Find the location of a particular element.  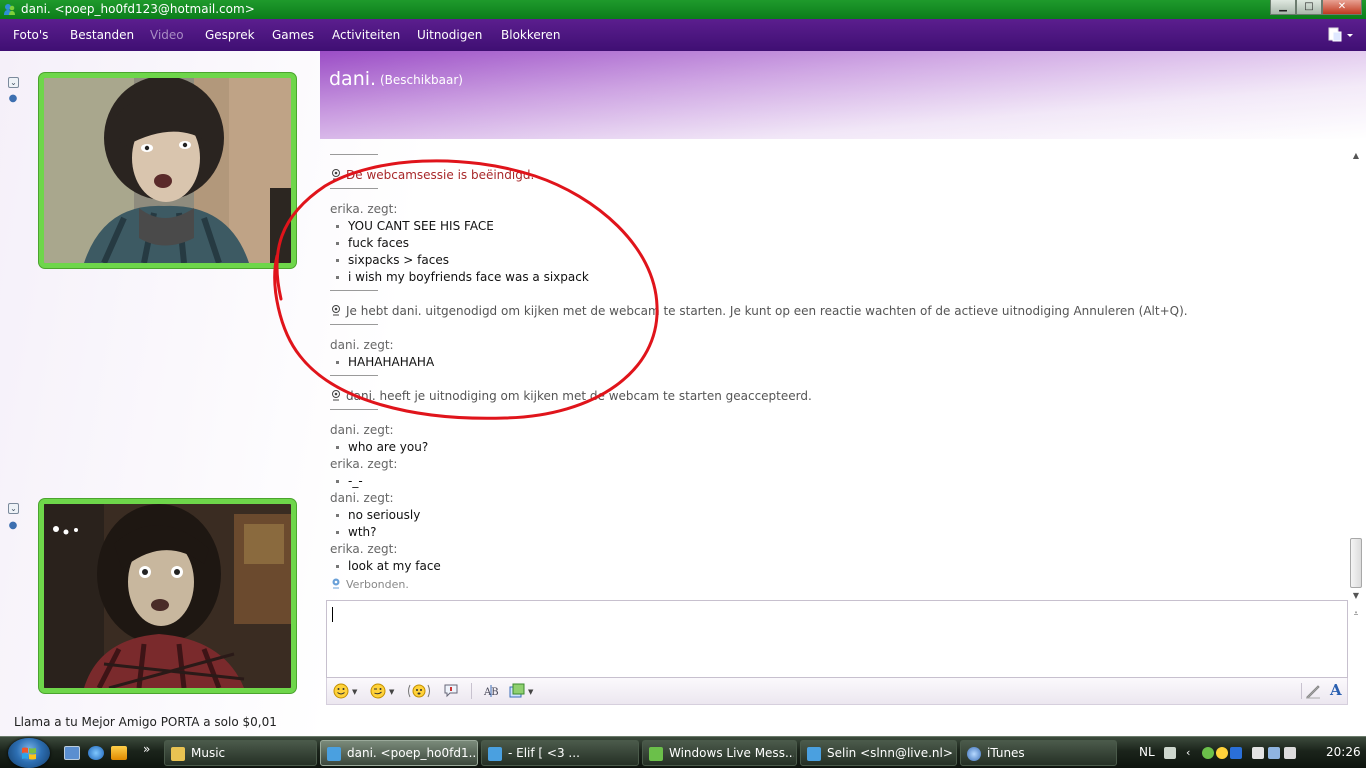

menu-files: Bestanden is located at coordinates (102, 35).